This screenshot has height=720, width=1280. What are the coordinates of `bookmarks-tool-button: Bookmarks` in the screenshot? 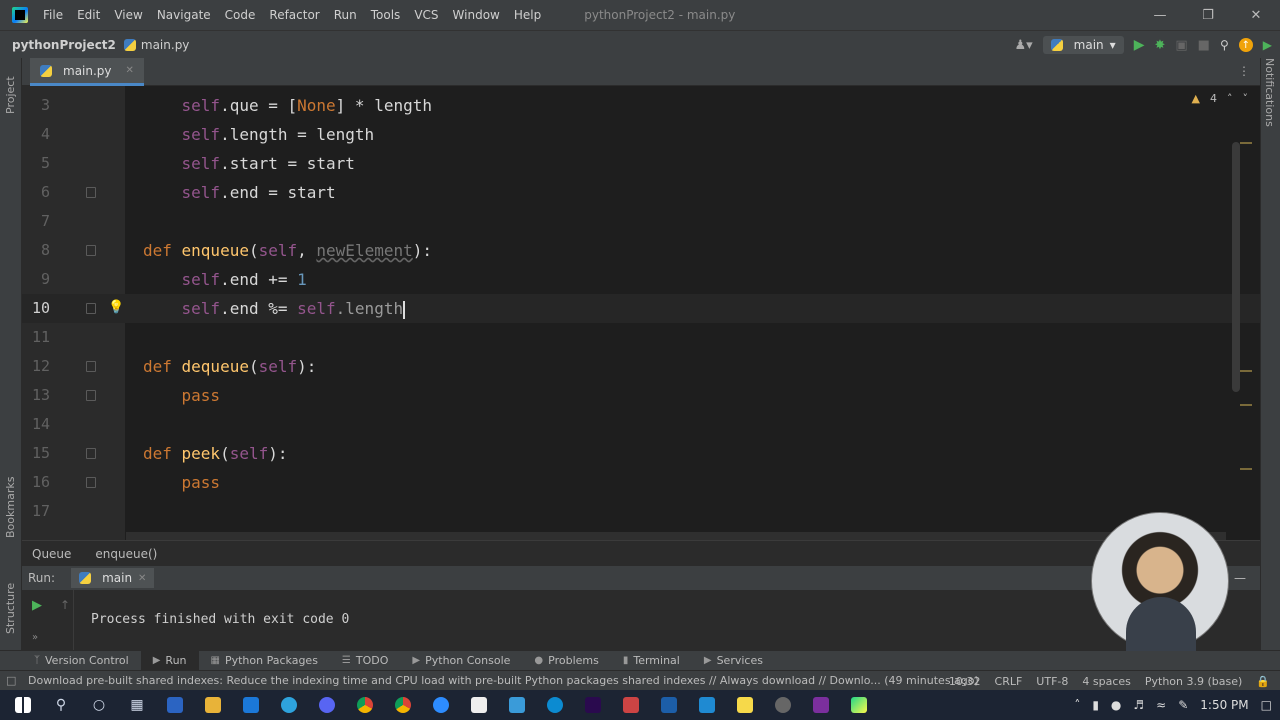 It's located at (10, 507).